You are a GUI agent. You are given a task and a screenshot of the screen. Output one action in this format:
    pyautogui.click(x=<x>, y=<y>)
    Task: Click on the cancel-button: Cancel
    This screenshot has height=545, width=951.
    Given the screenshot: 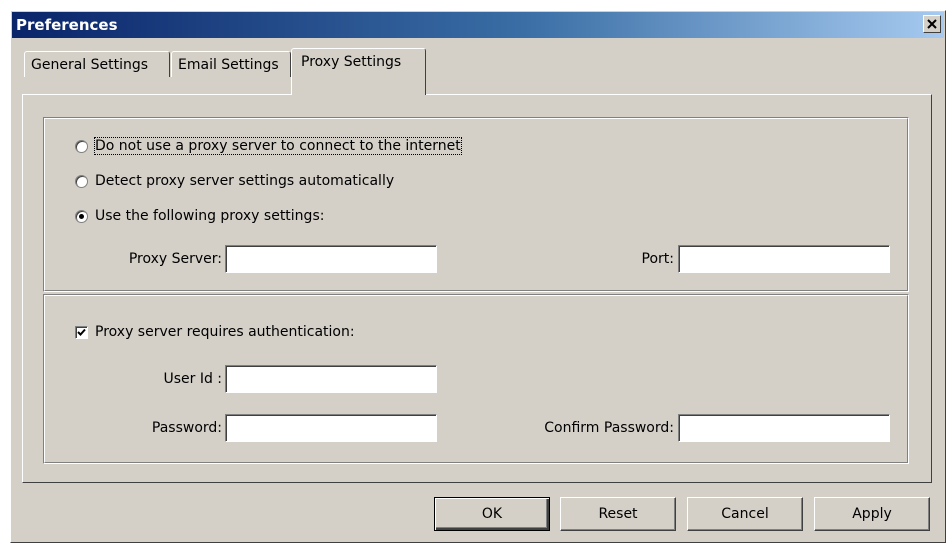 What is the action you would take?
    pyautogui.click(x=745, y=514)
    